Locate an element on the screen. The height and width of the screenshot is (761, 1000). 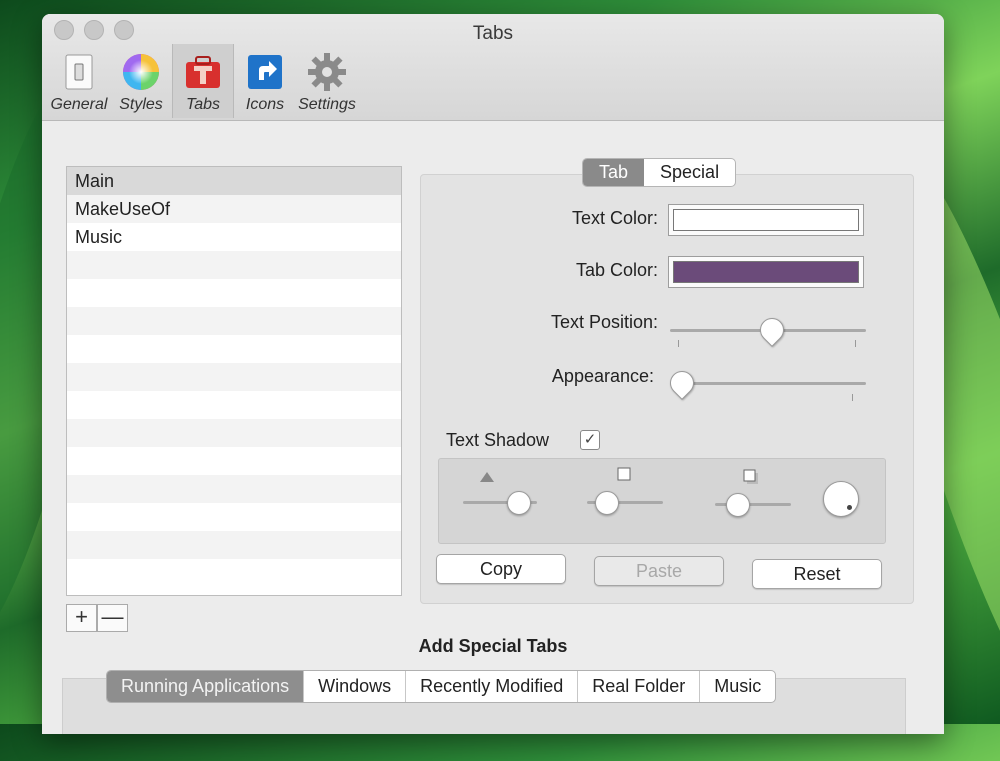
paste-button: Paste is located at coordinates (659, 571).